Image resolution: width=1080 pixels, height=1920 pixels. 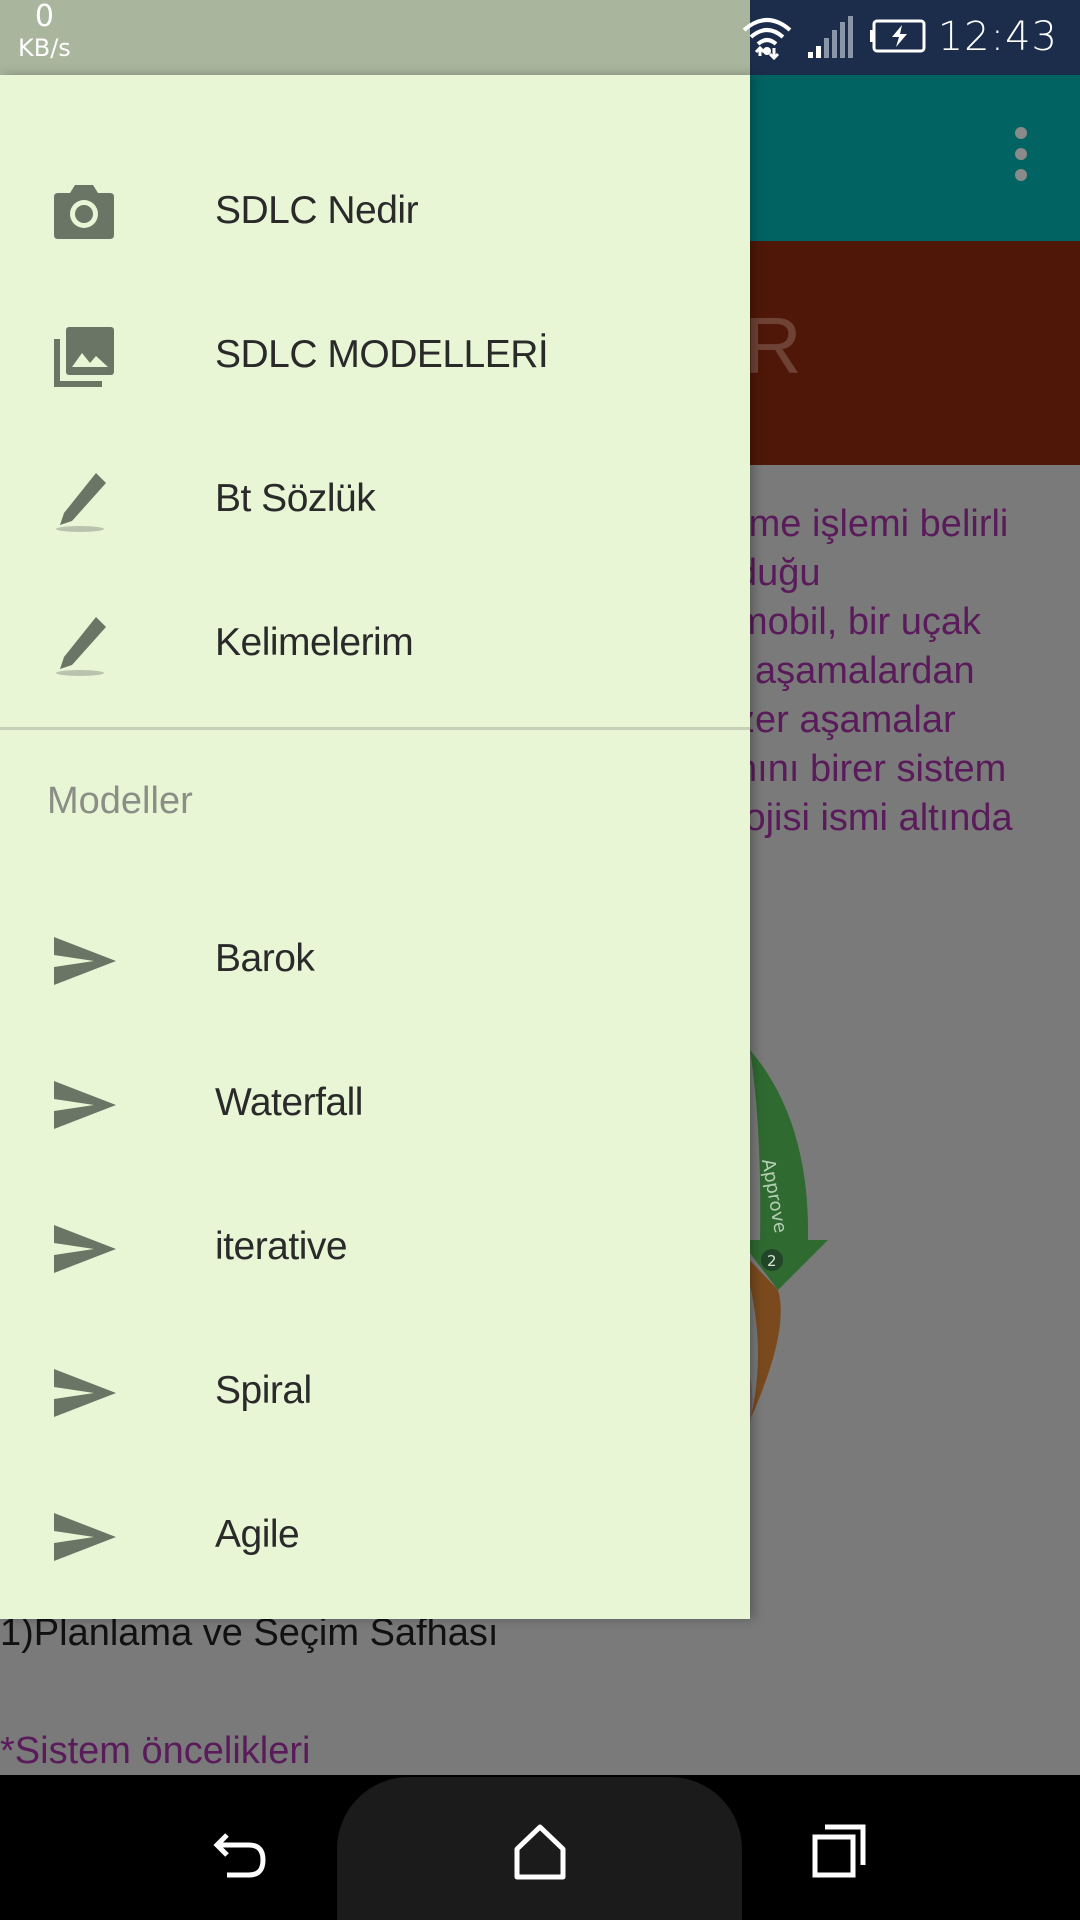 I want to click on banner-title: R, so click(x=773, y=345).